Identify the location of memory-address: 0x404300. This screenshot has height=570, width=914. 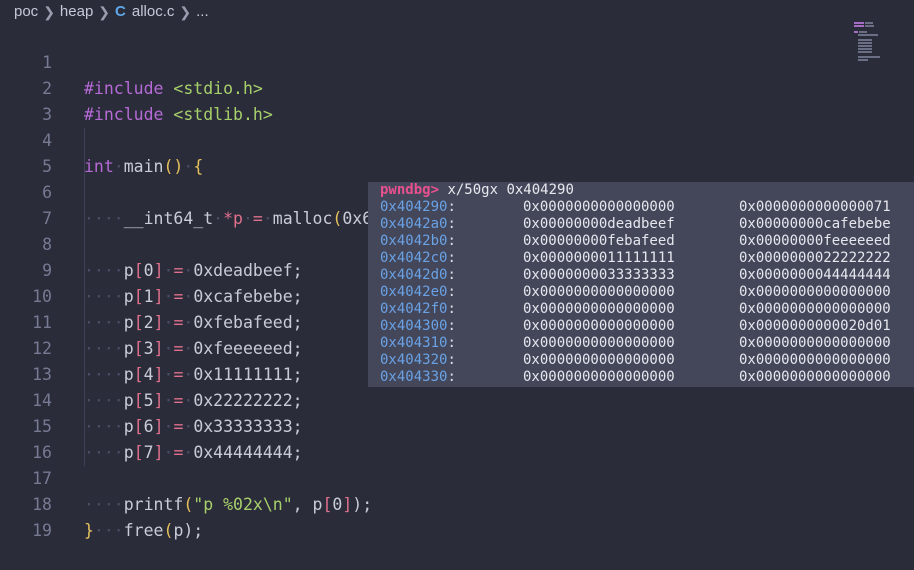
(414, 326).